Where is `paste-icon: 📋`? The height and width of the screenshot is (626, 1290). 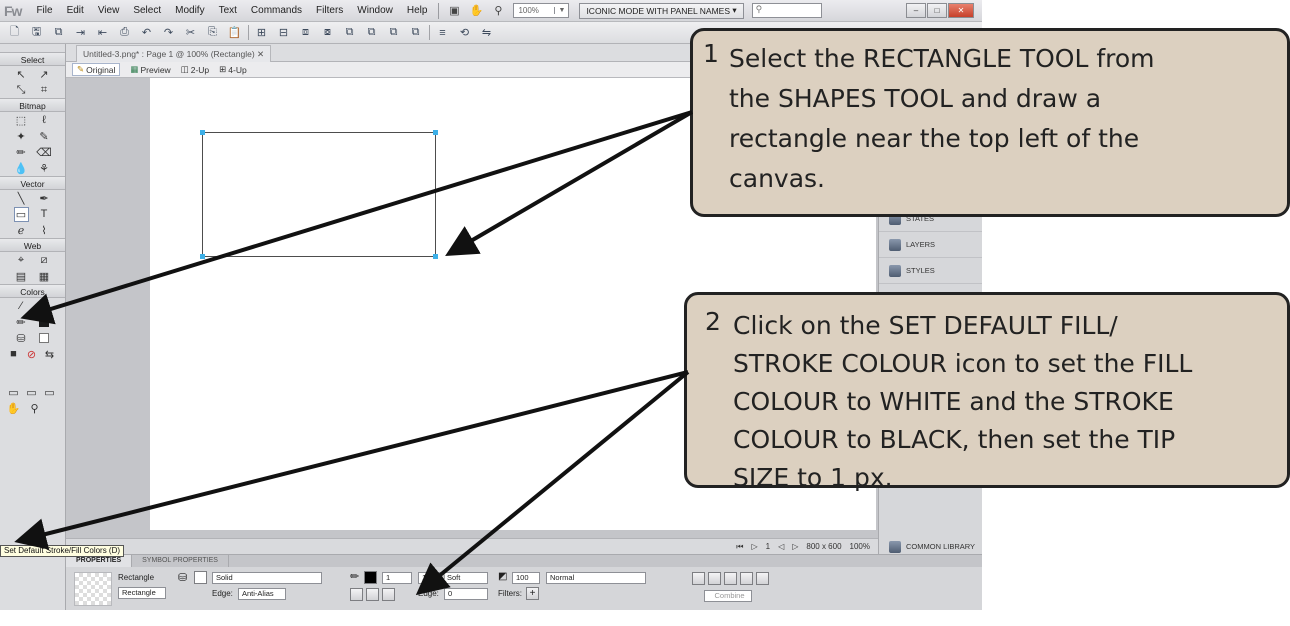 paste-icon: 📋 is located at coordinates (234, 32).